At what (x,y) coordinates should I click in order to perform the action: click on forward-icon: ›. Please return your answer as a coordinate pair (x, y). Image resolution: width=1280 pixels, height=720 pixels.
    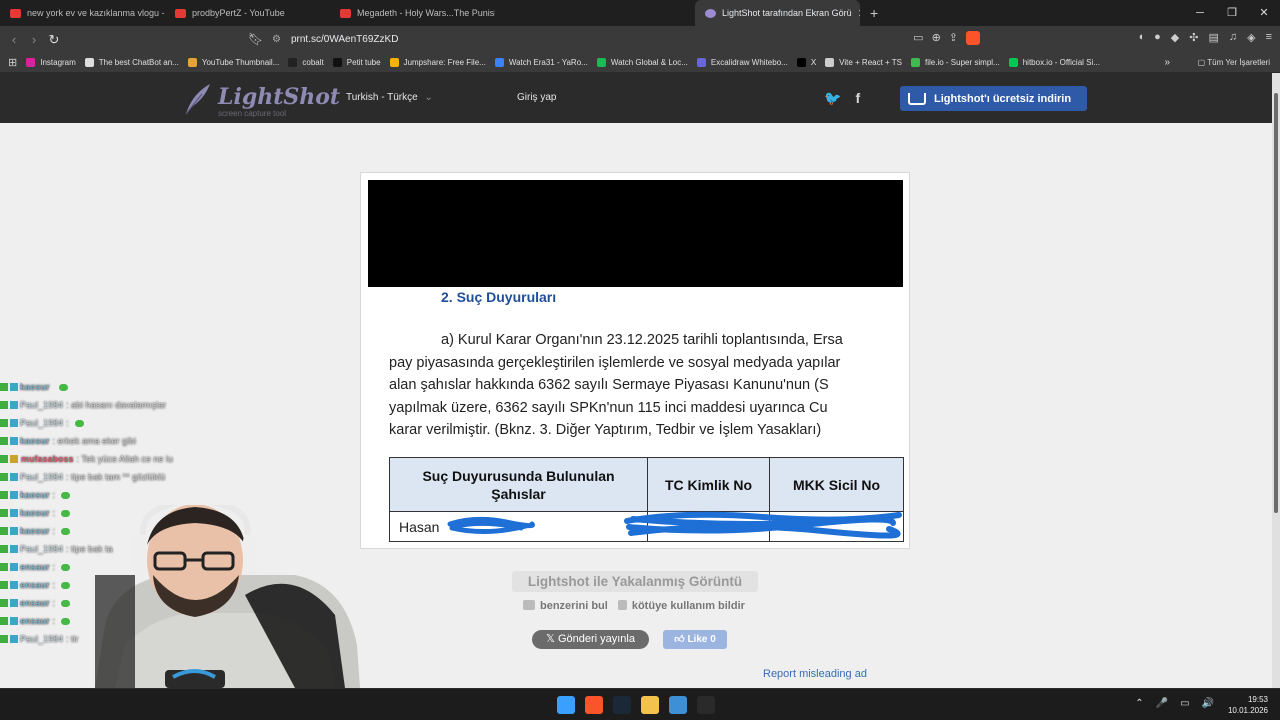
    Looking at the image, I should click on (34, 39).